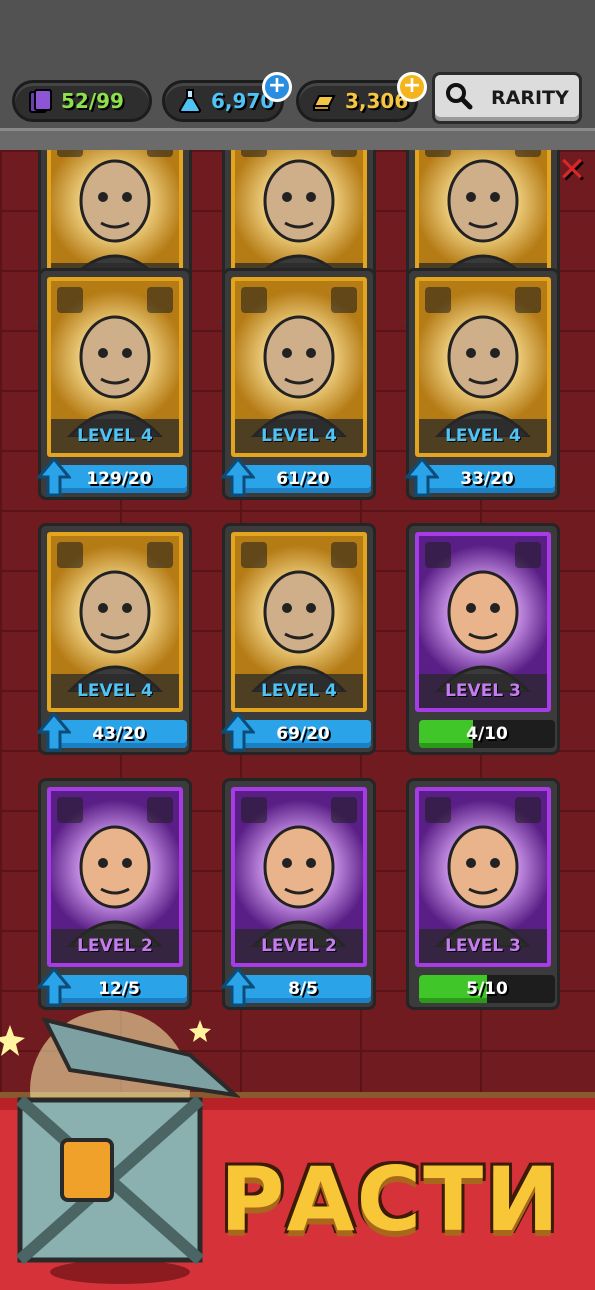  I want to click on cards-count: 52/99, so click(92, 101).